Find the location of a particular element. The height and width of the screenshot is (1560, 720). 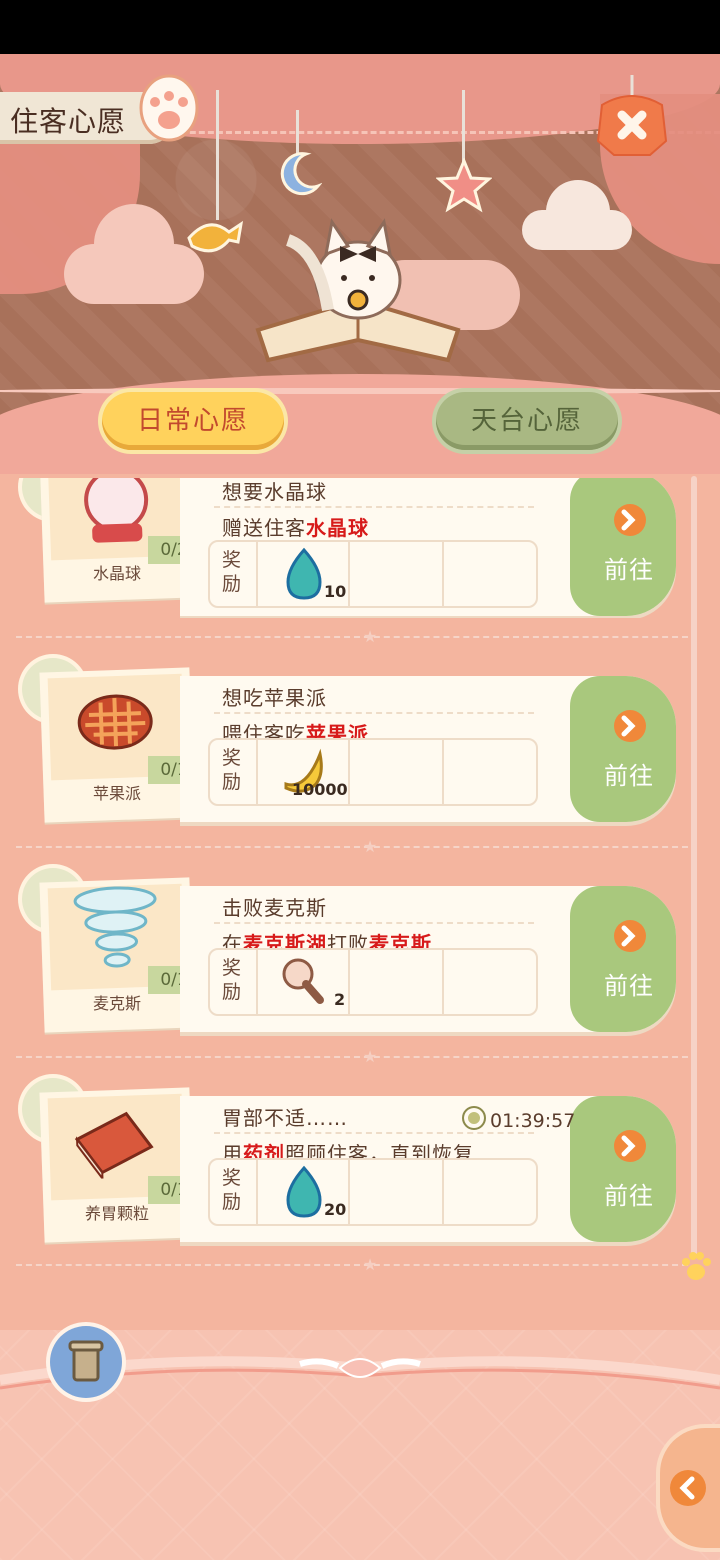

reward-box: 奖励 20 is located at coordinates (373, 1192).